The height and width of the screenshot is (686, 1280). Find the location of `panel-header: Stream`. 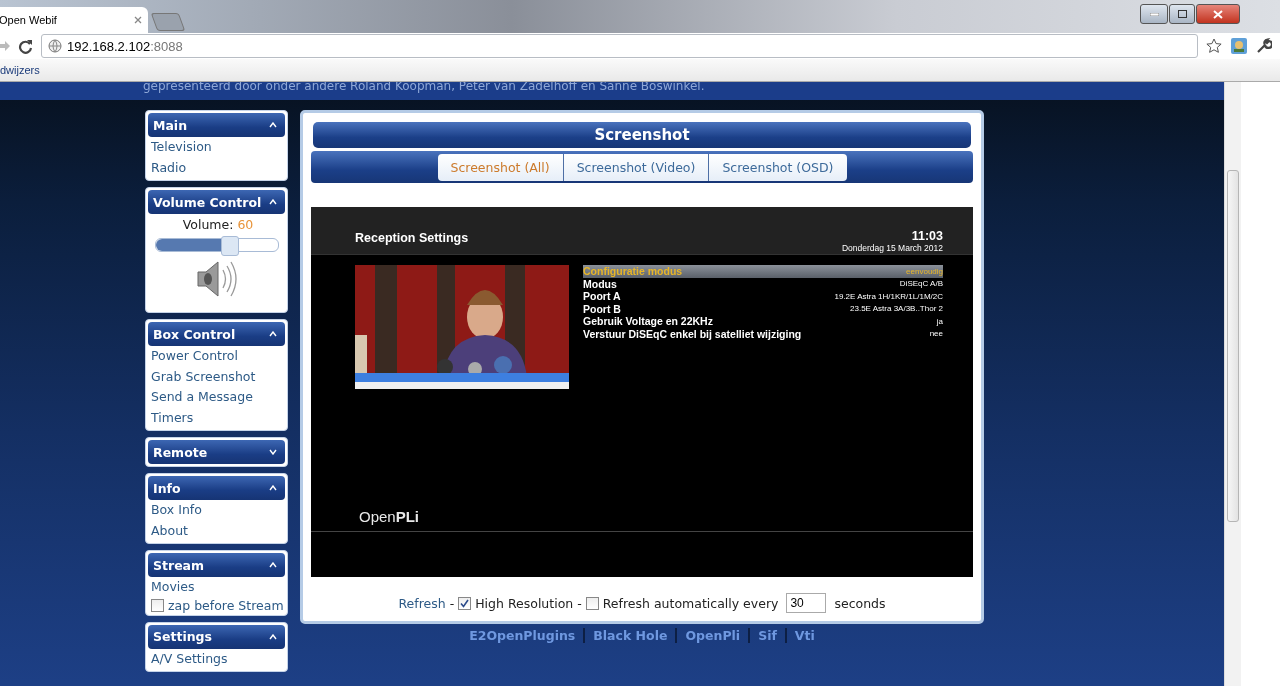

panel-header: Stream is located at coordinates (216, 565).